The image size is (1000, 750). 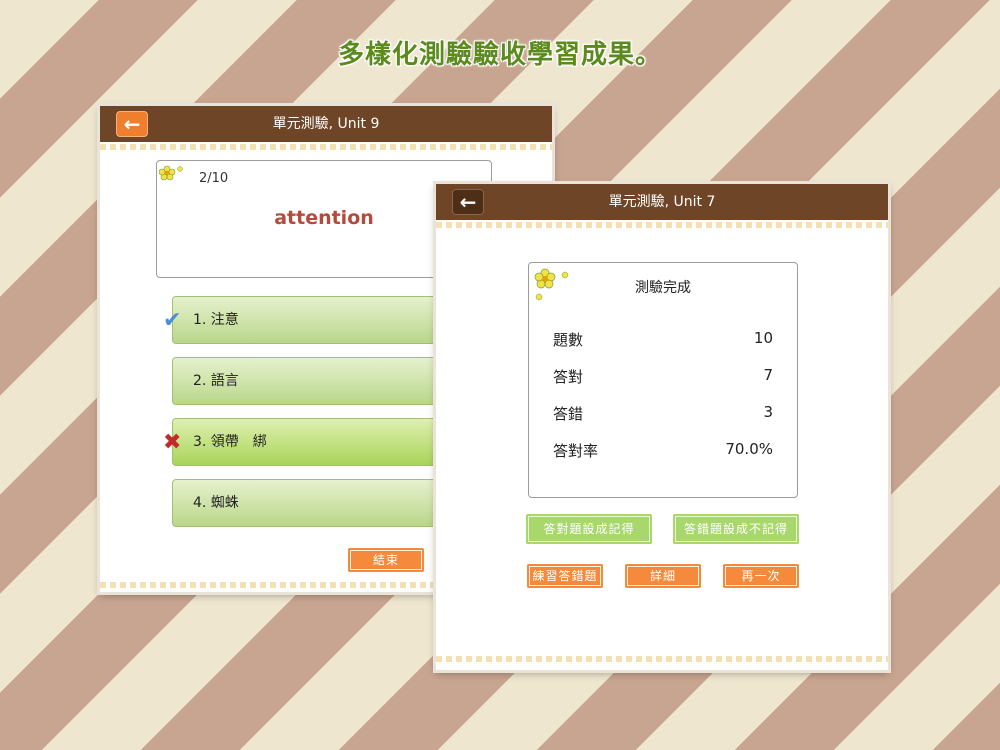 What do you see at coordinates (171, 173) in the screenshot?
I see `flower-icon` at bounding box center [171, 173].